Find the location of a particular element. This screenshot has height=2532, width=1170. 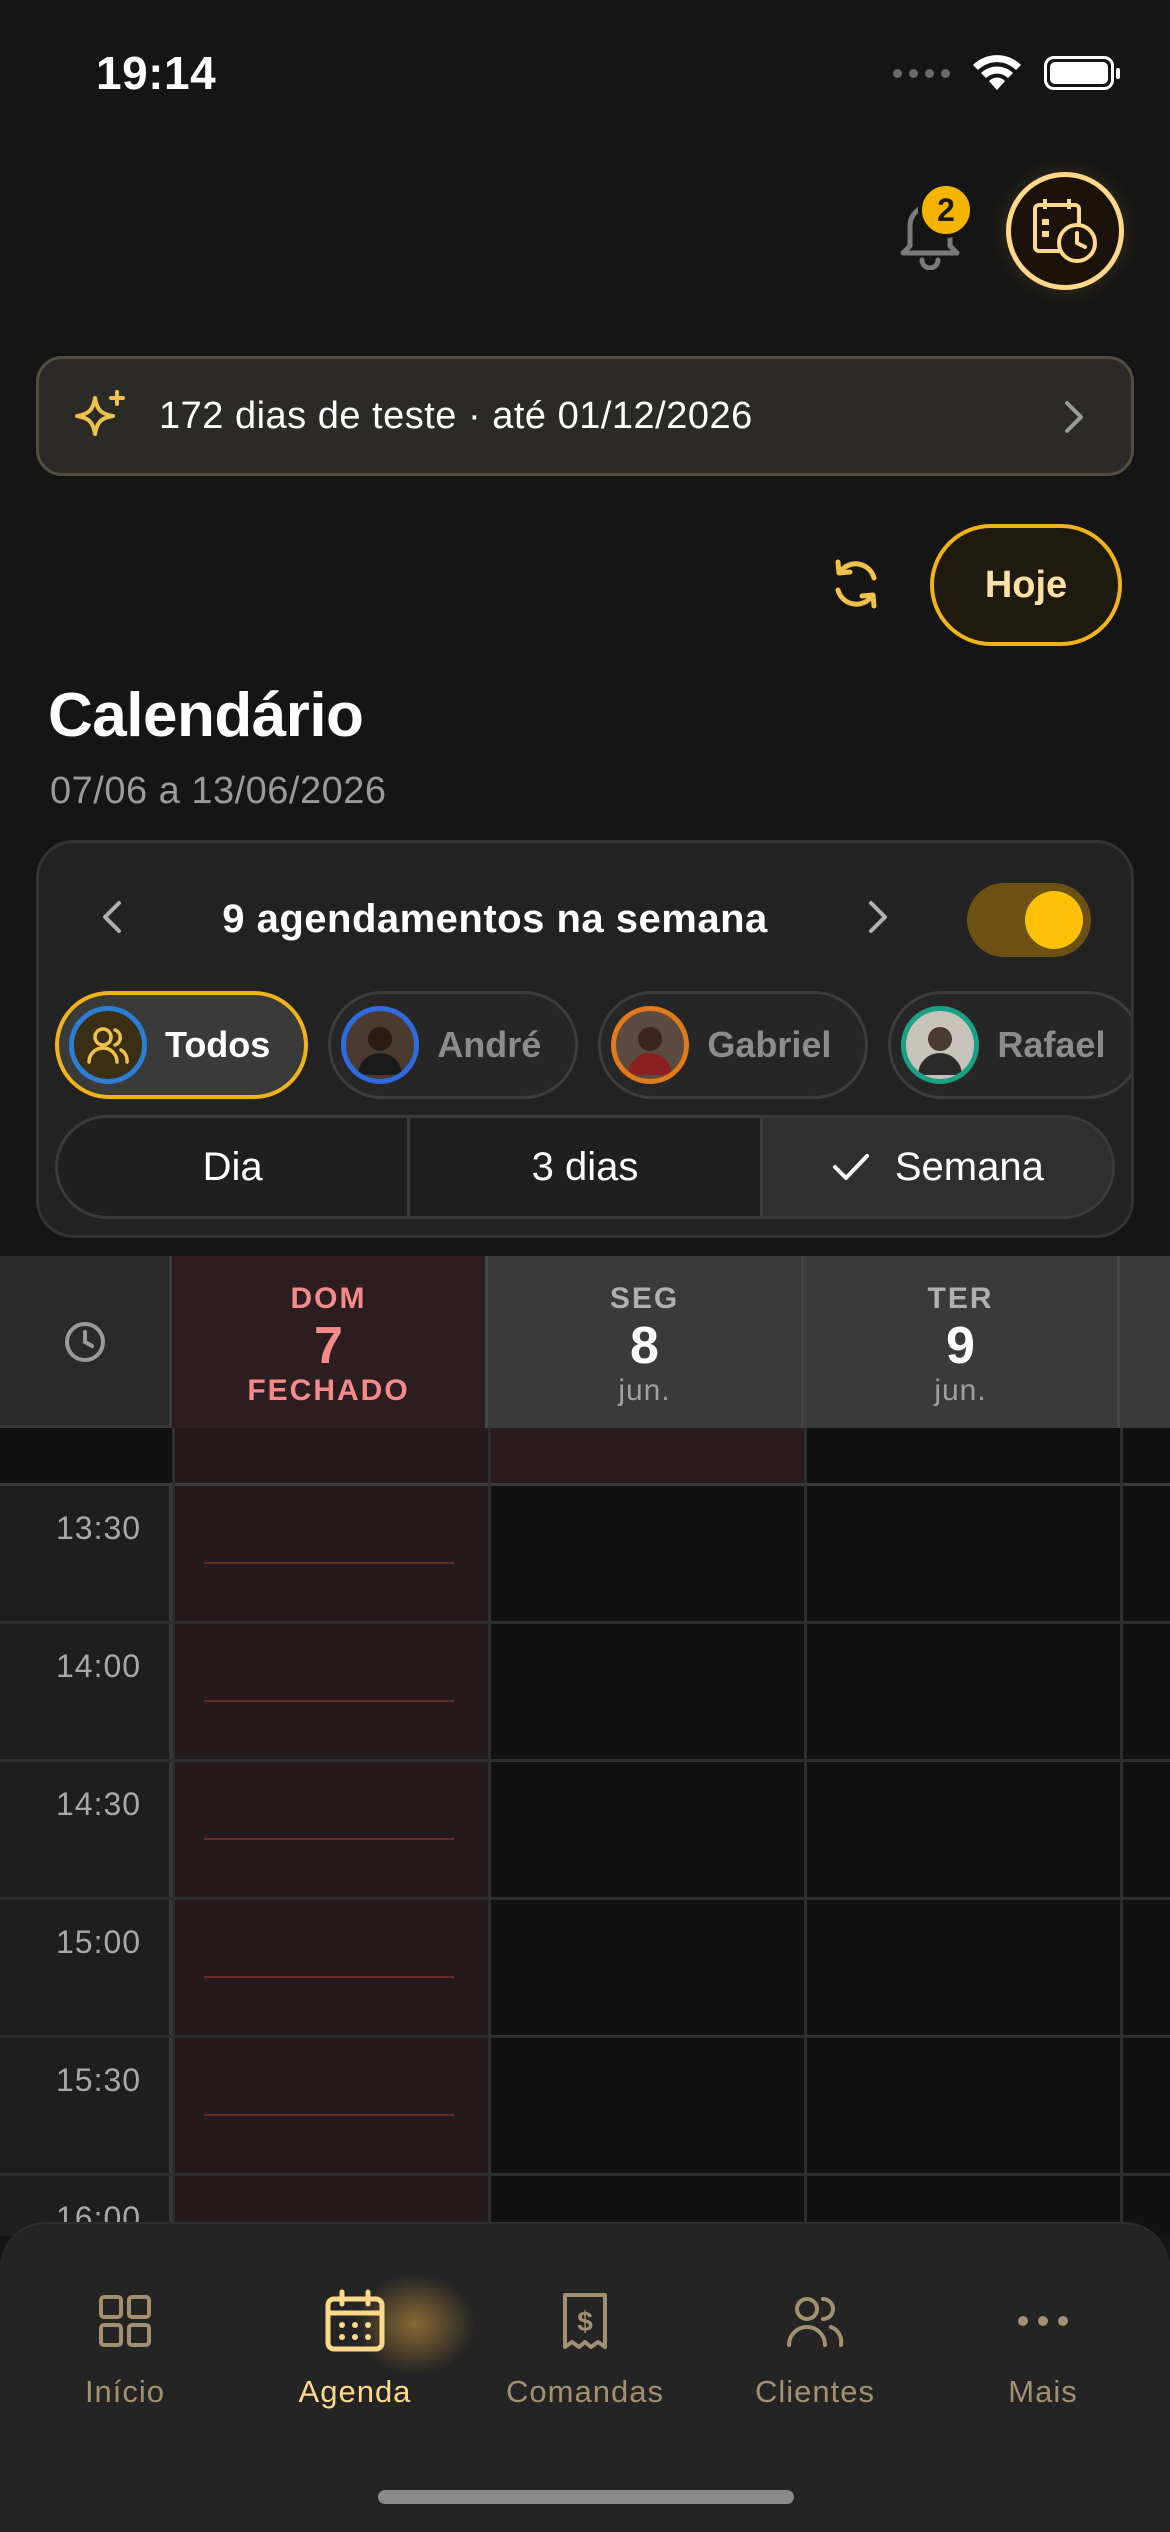

tab-comandas: $ Comandas is located at coordinates (585, 2348).